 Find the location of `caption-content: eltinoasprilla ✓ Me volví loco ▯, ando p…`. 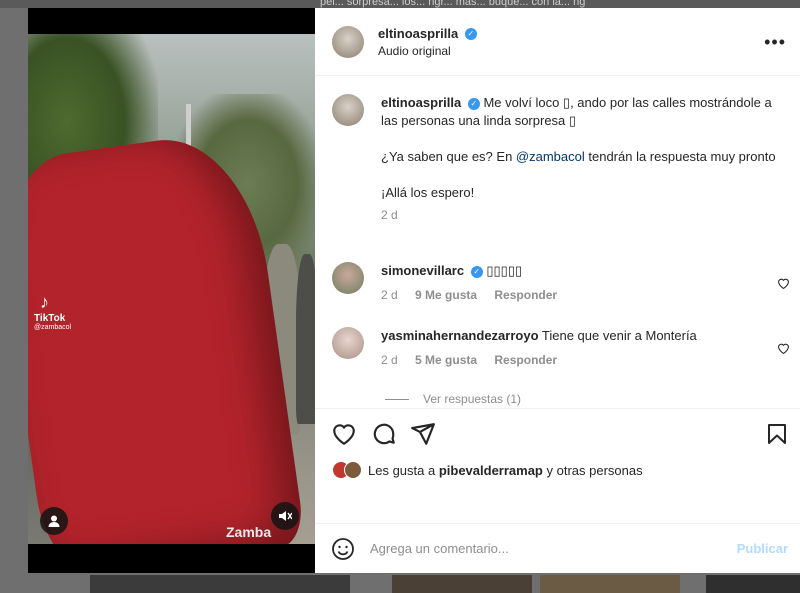

caption-content: eltinoasprilla ✓ Me volví loco ▯, ando p… is located at coordinates (580, 158).